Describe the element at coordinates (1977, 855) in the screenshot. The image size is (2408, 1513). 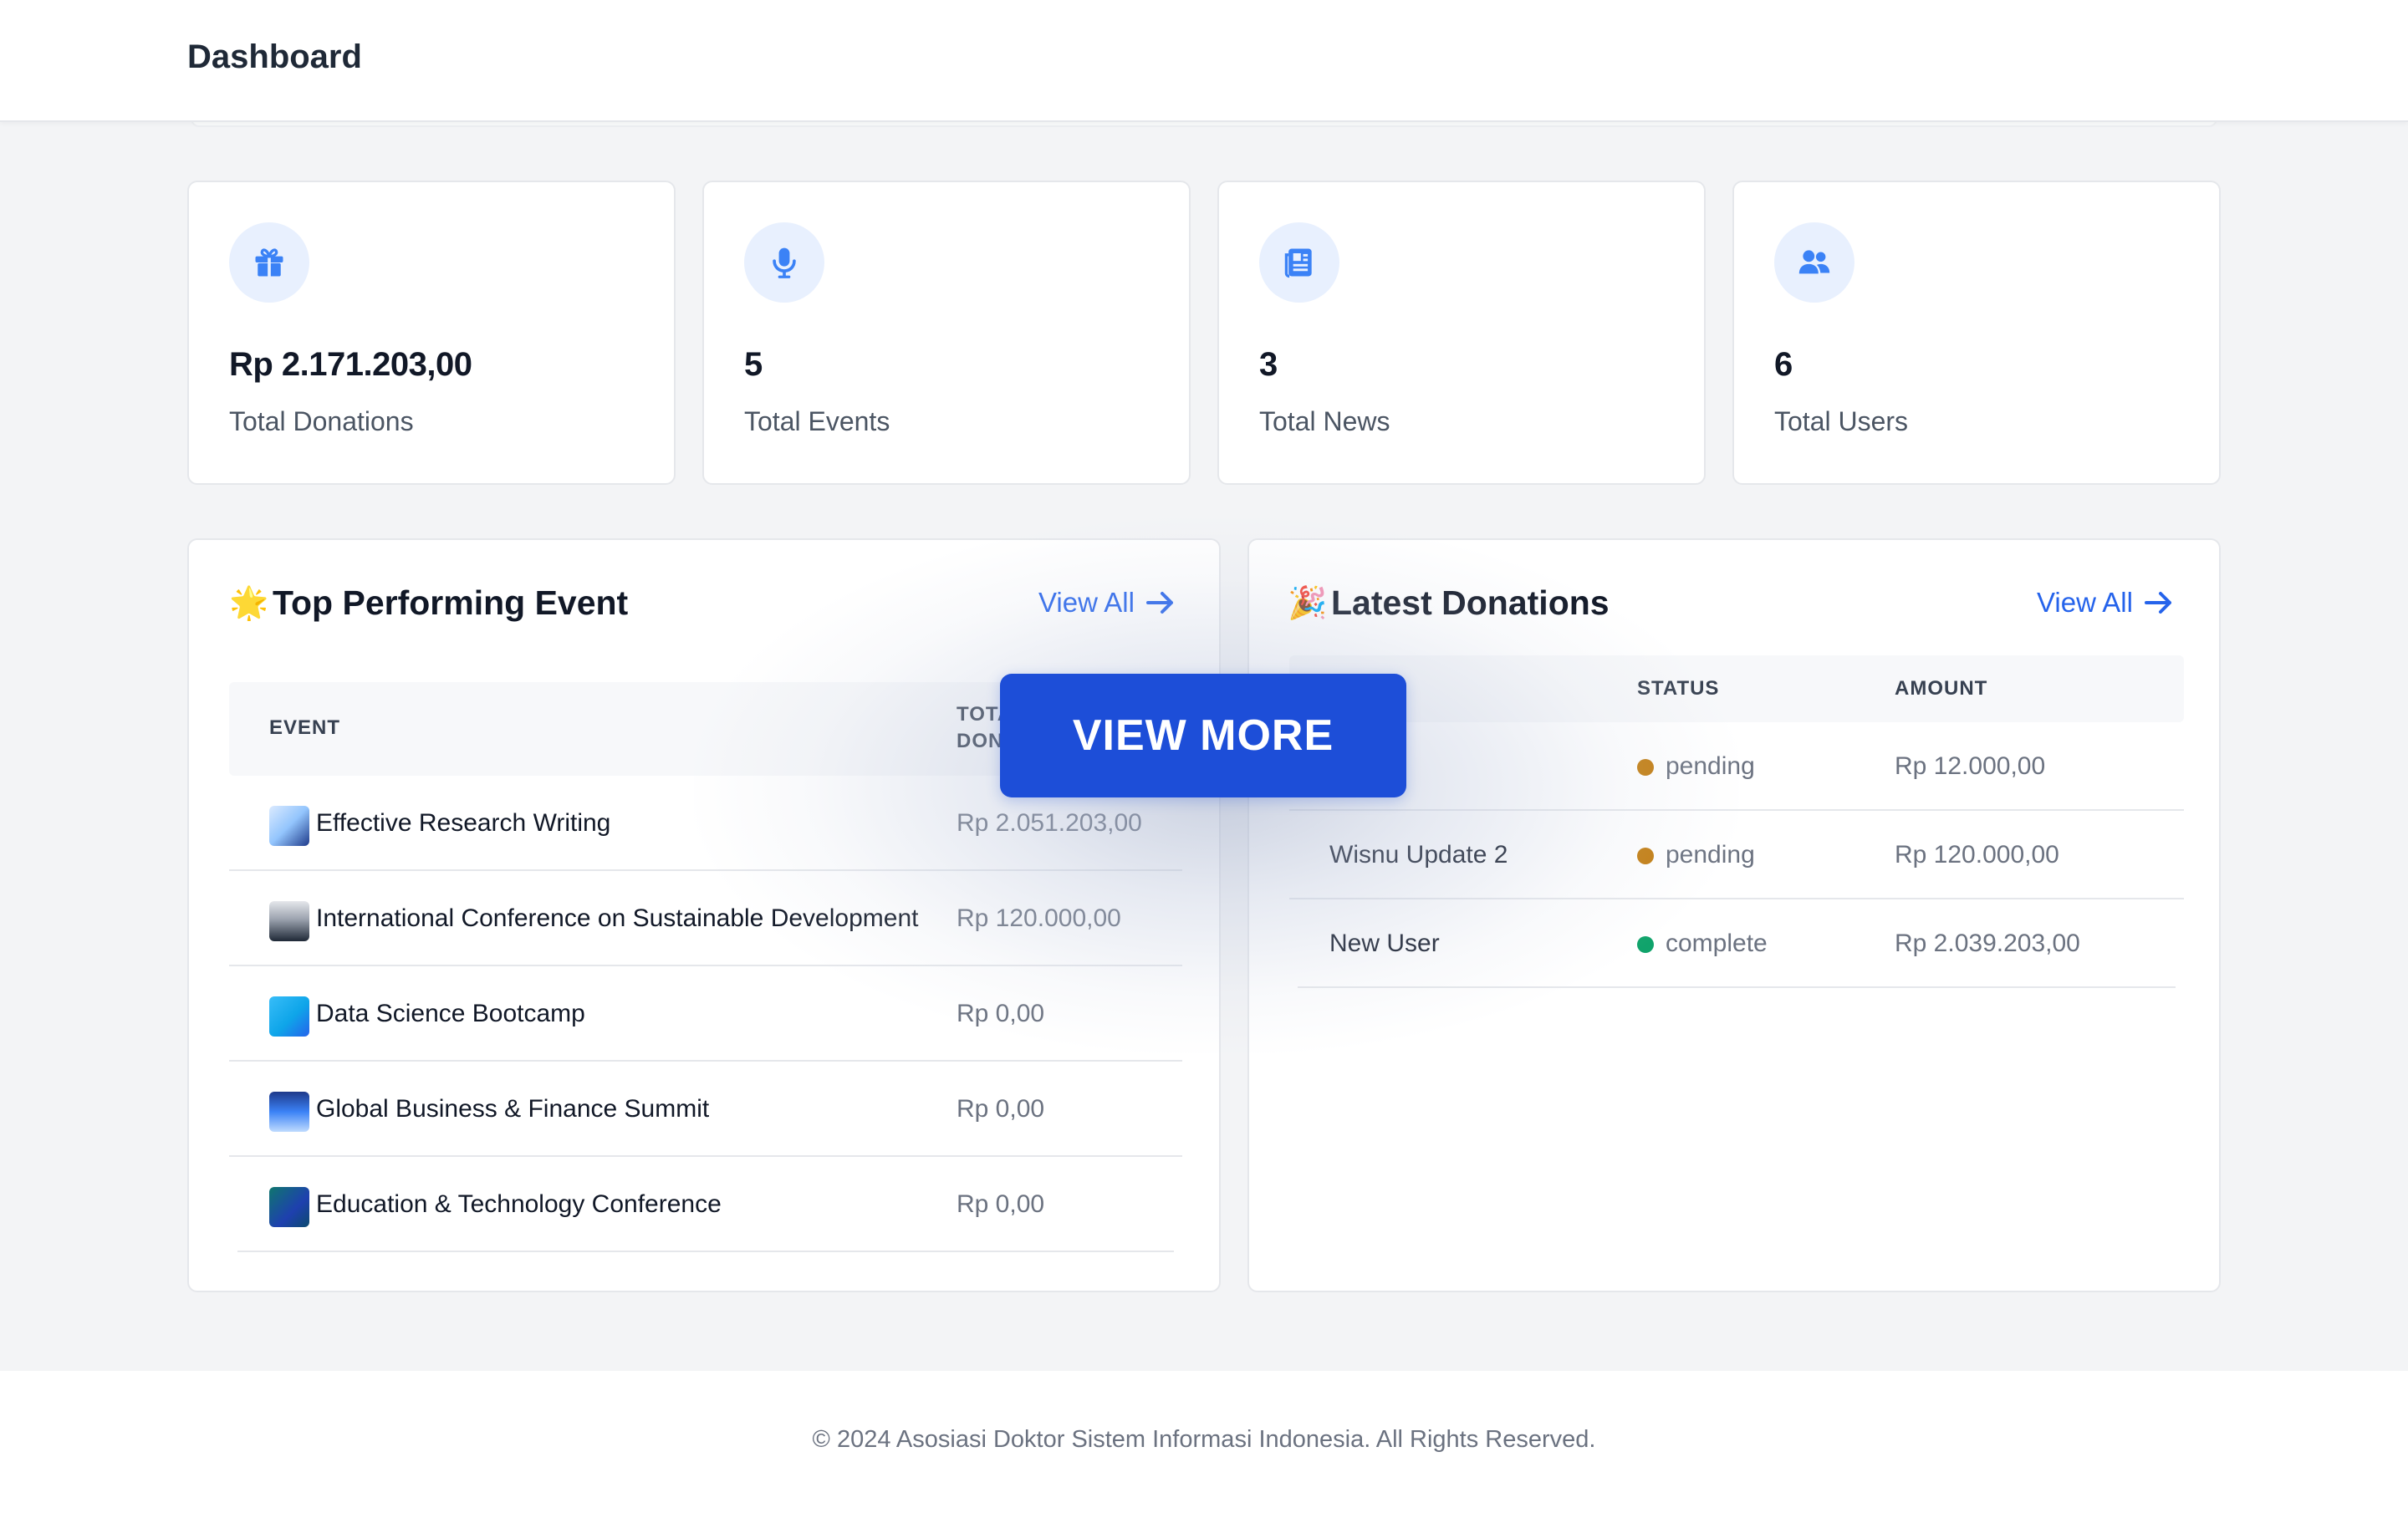
I see `donation-amount: Rp 120.000,00` at that location.